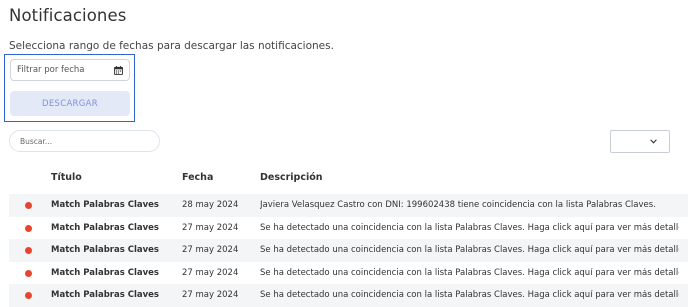 This screenshot has height=307, width=688. Describe the element at coordinates (640, 141) in the screenshot. I see `page-size-select` at that location.